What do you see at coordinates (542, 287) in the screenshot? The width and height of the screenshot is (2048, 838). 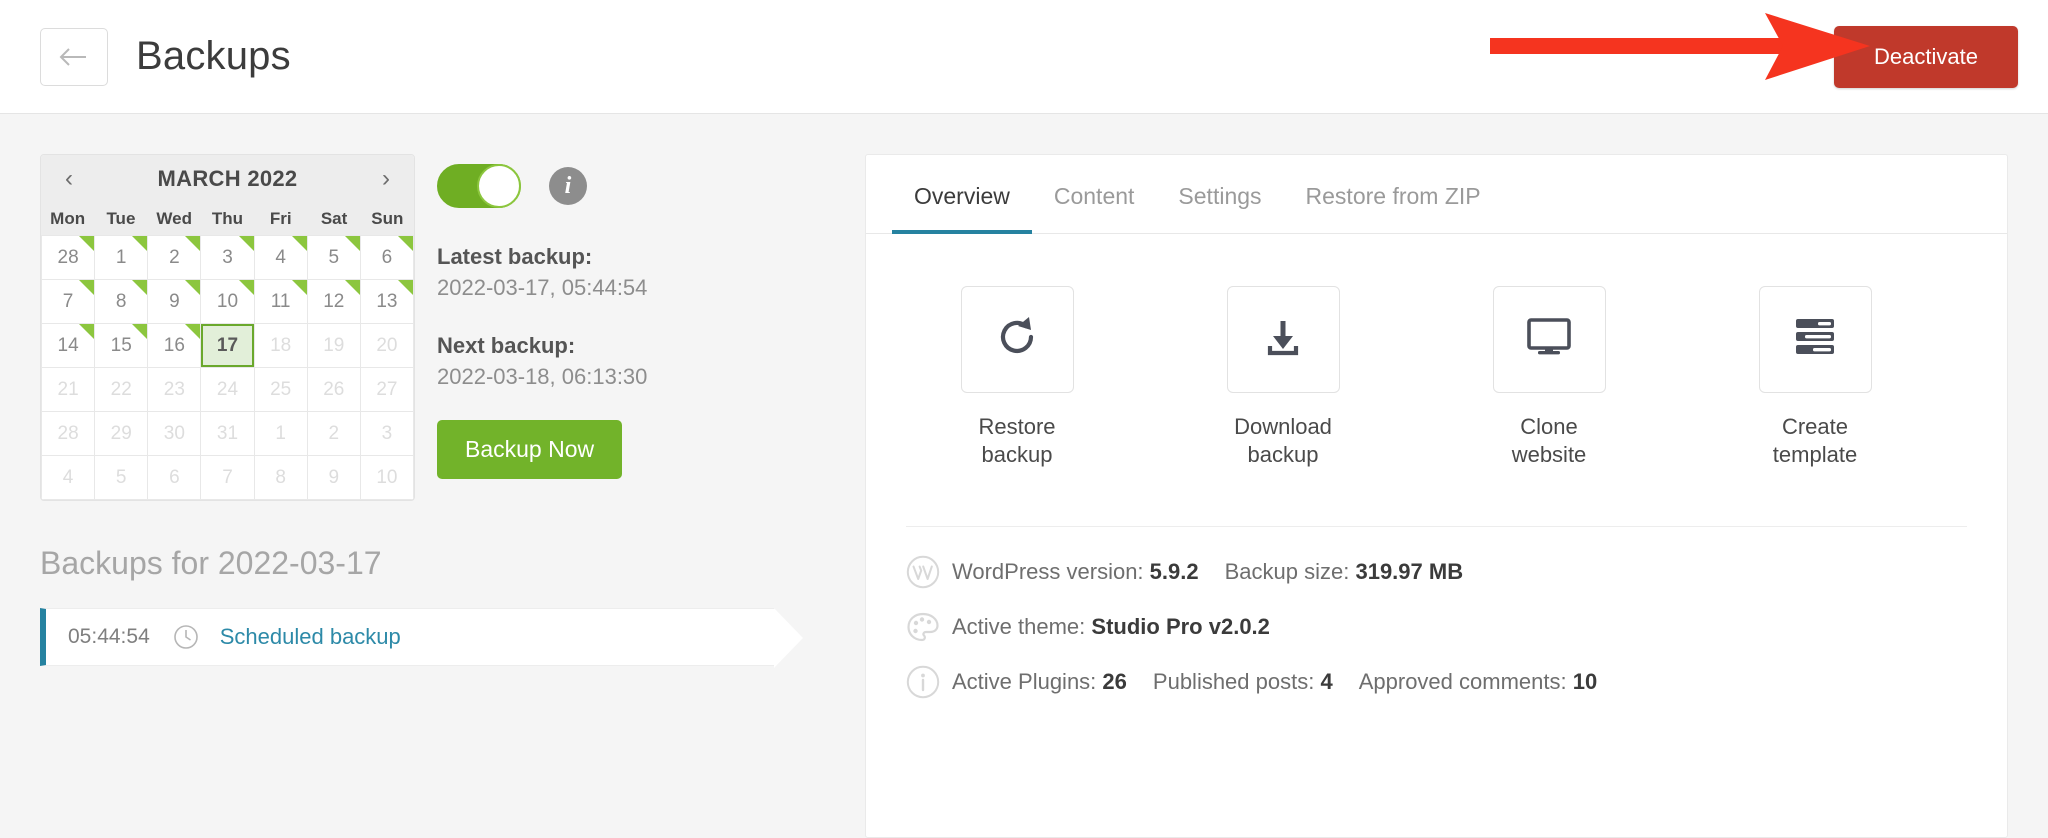 I see `latest-backup-value: 2022-03-17, 05:44:54` at bounding box center [542, 287].